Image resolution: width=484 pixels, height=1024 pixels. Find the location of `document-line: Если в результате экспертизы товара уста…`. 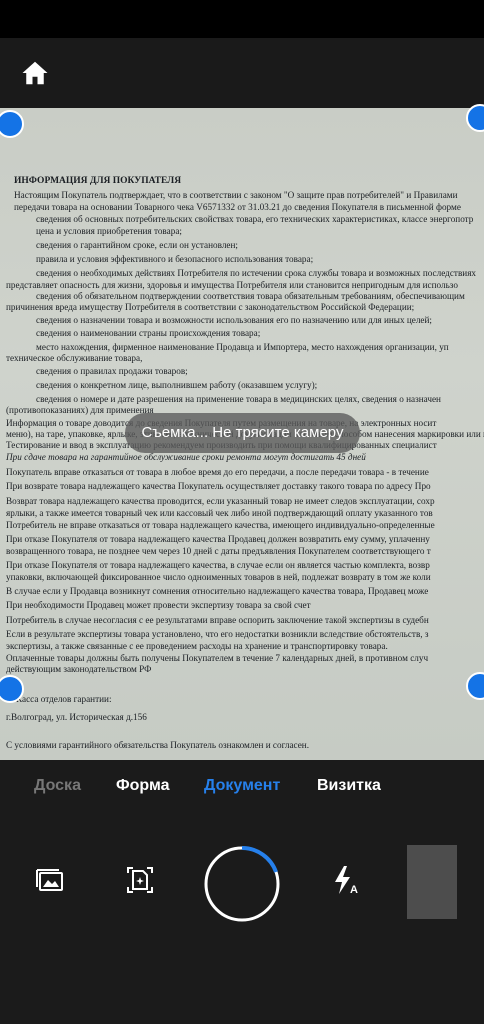

document-line: Если в результате экспертизы товара уста… is located at coordinates (217, 634).